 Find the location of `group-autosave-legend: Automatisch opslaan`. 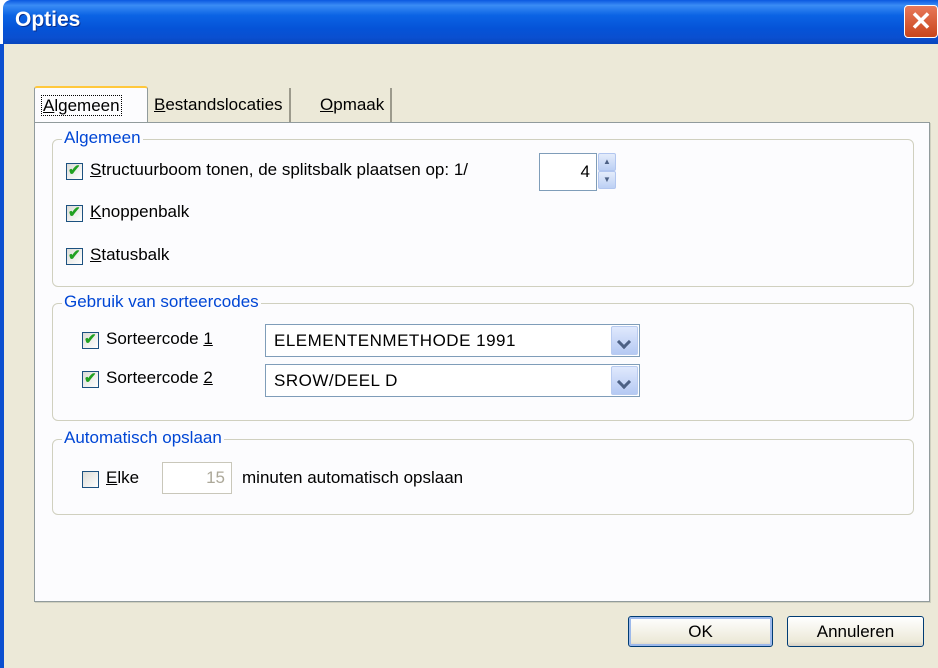

group-autosave-legend: Automatisch opslaan is located at coordinates (143, 438).